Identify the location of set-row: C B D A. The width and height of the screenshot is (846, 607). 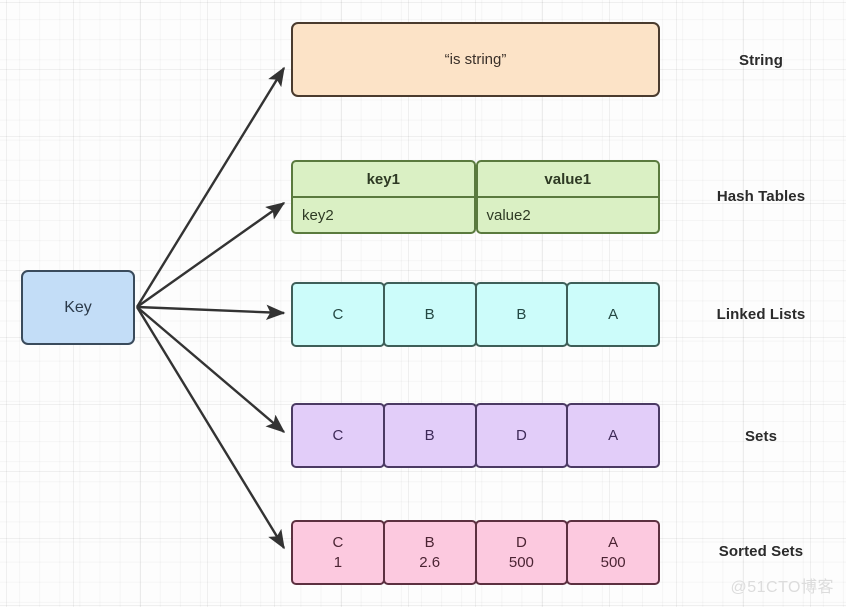
(475, 435).